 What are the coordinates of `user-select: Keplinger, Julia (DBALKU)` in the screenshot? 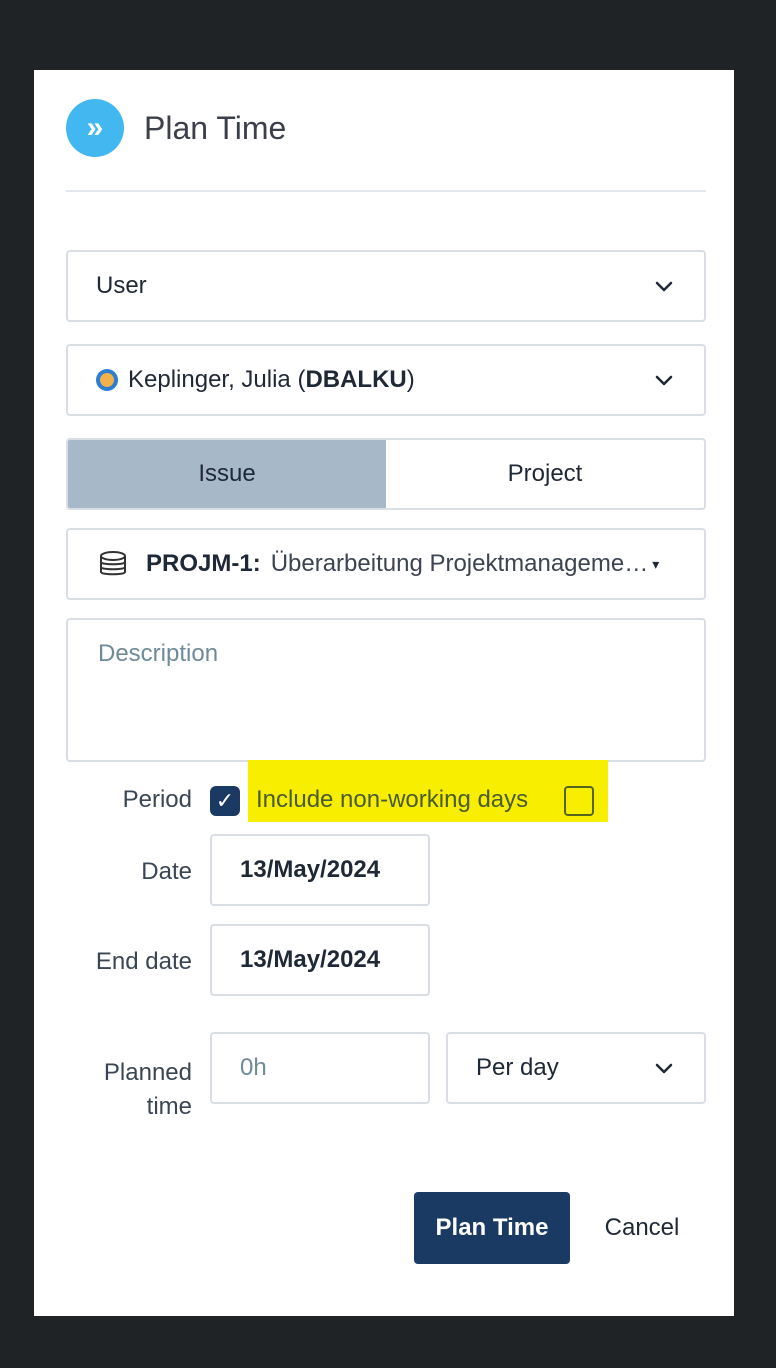 It's located at (386, 380).